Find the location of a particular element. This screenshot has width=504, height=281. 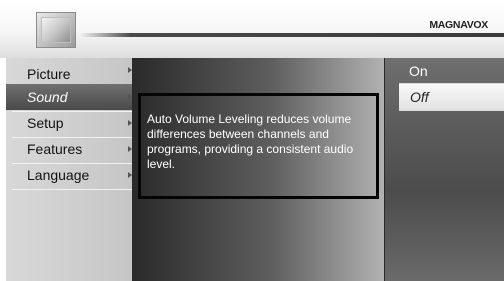

menu-item-language: Language is located at coordinates (69, 175).